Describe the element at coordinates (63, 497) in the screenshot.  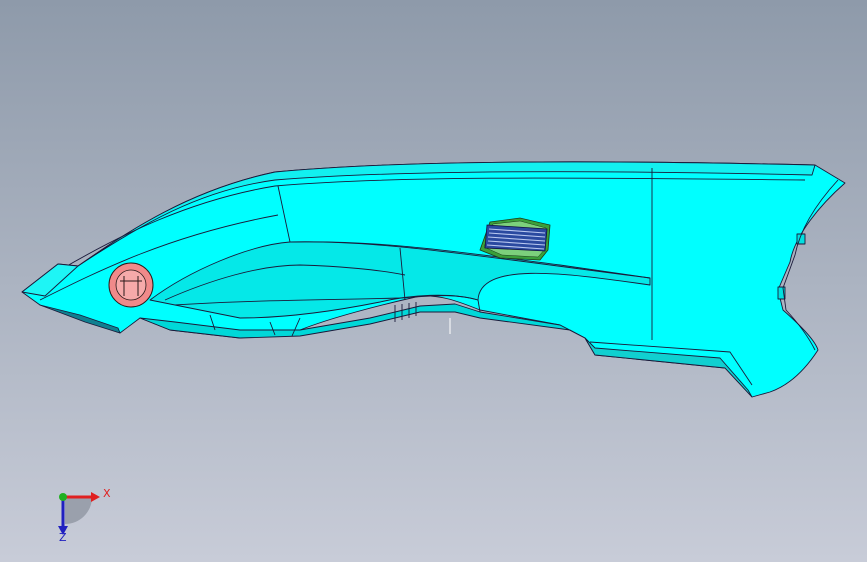
I see `y-axis-dot` at that location.